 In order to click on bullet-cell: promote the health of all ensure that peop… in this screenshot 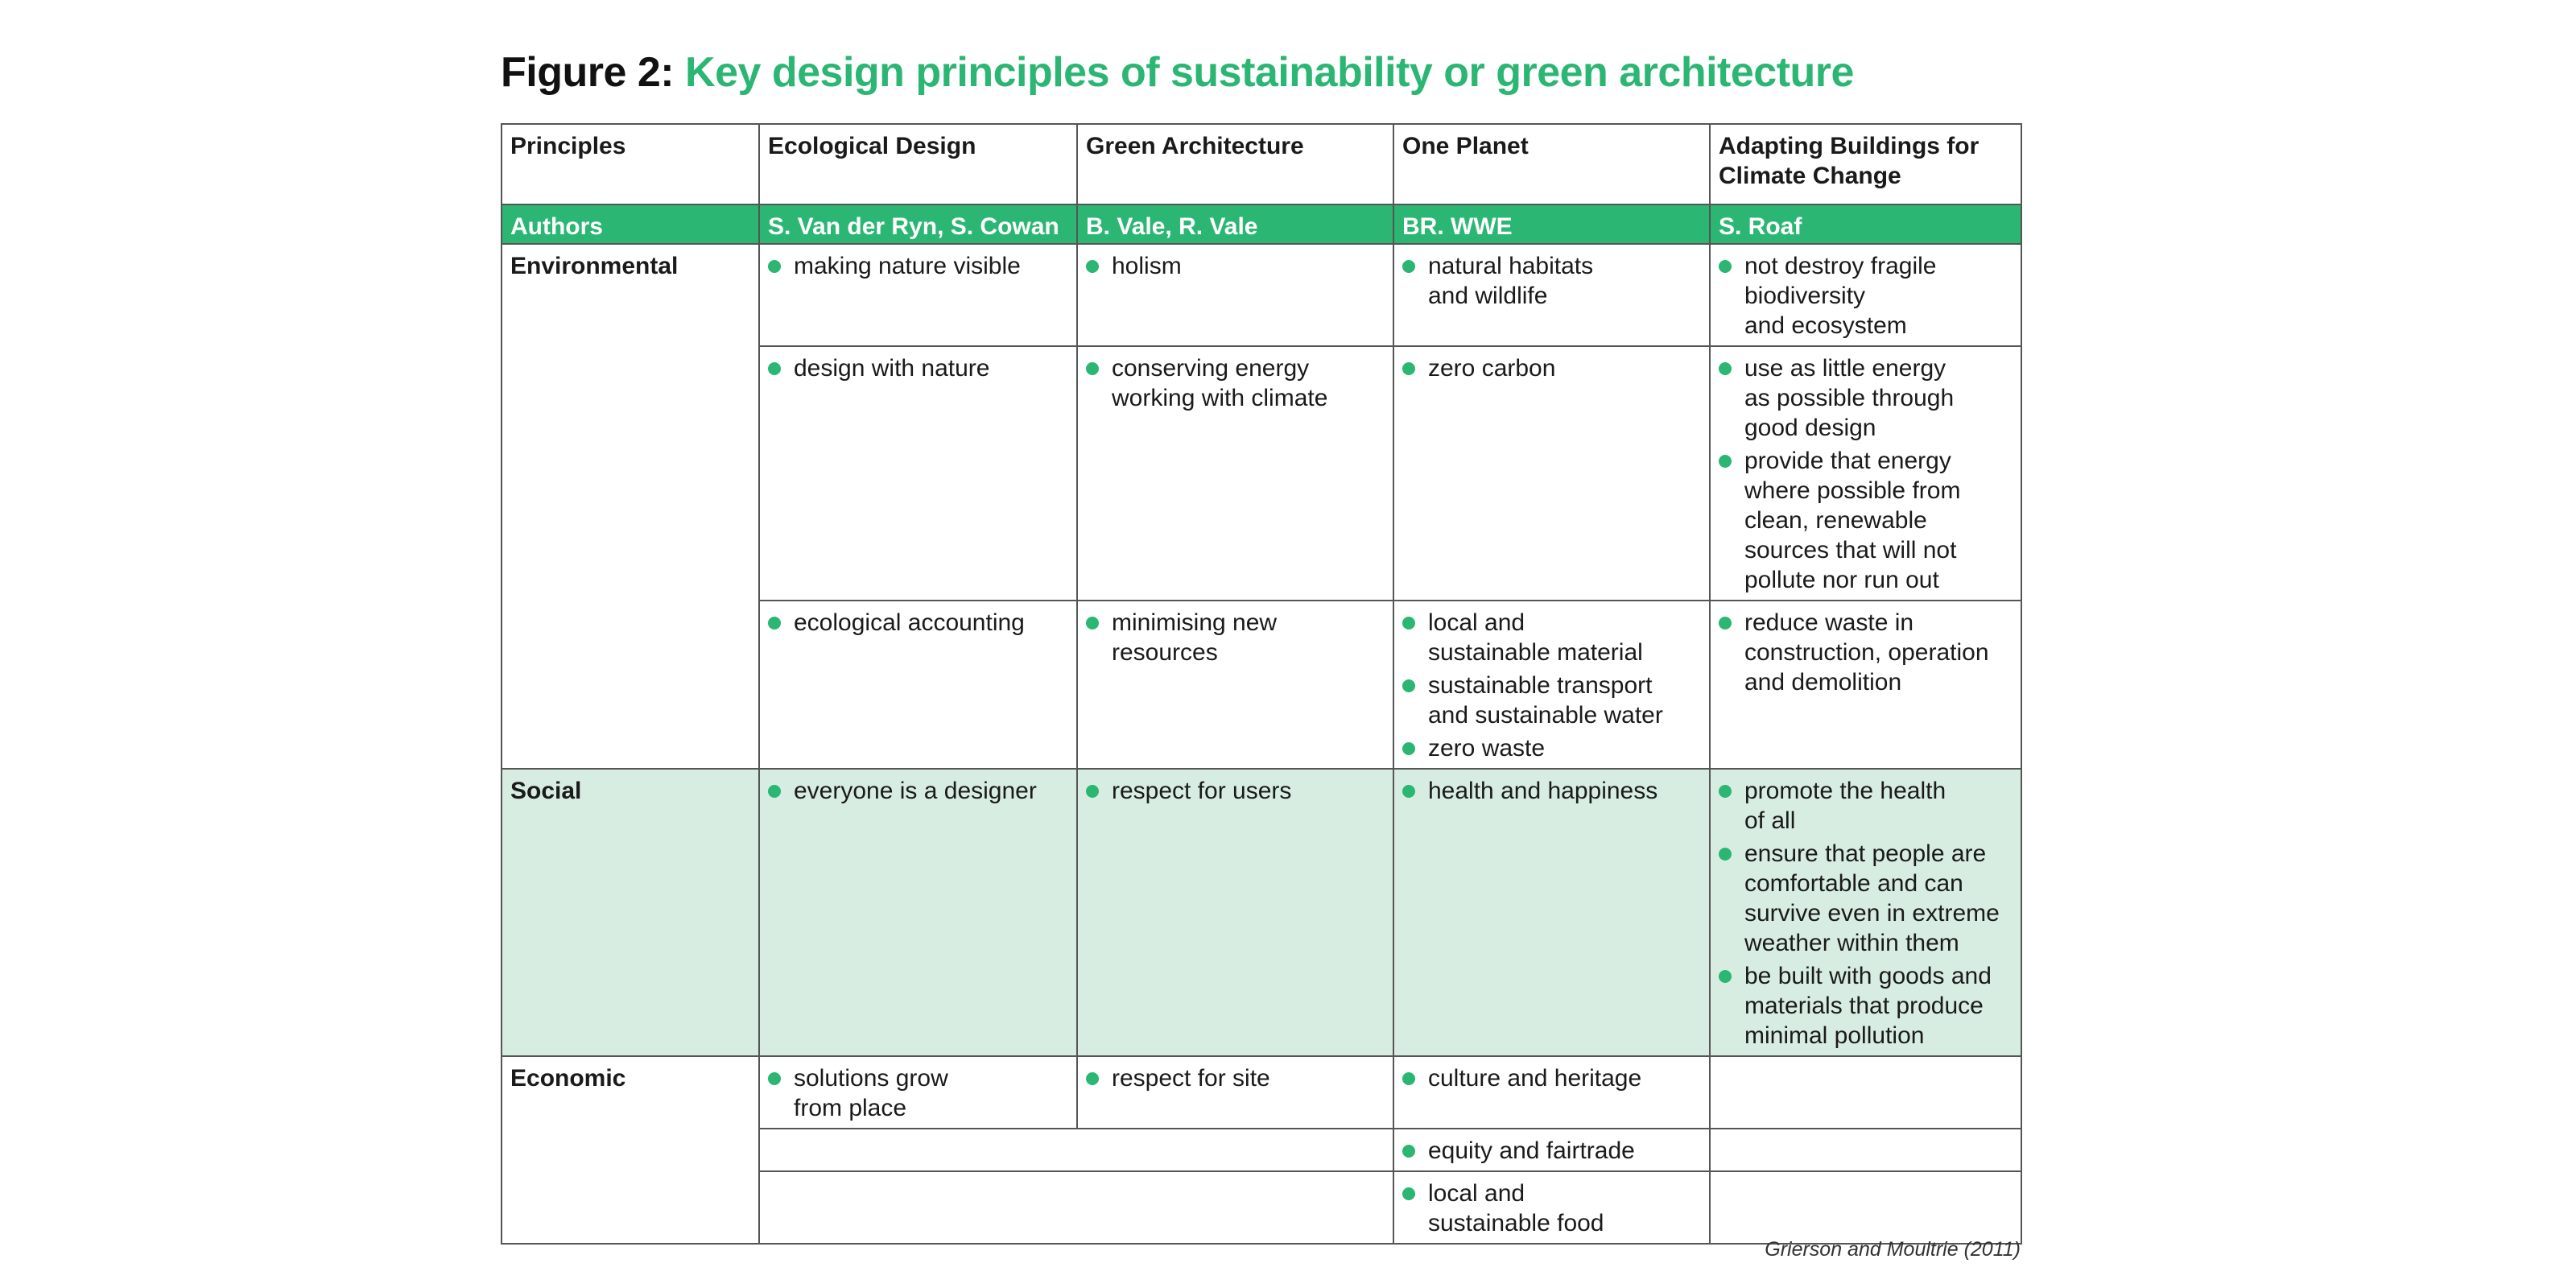, I will do `click(1865, 912)`.